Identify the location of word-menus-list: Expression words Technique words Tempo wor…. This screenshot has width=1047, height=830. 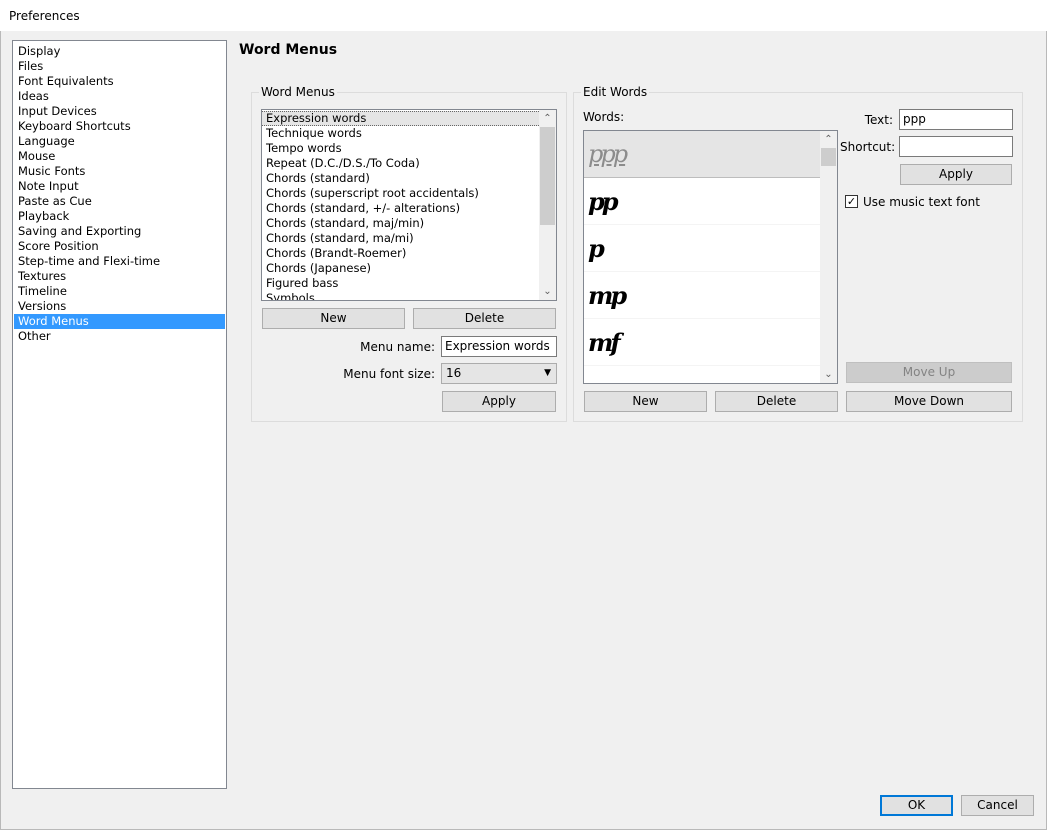
(409, 205).